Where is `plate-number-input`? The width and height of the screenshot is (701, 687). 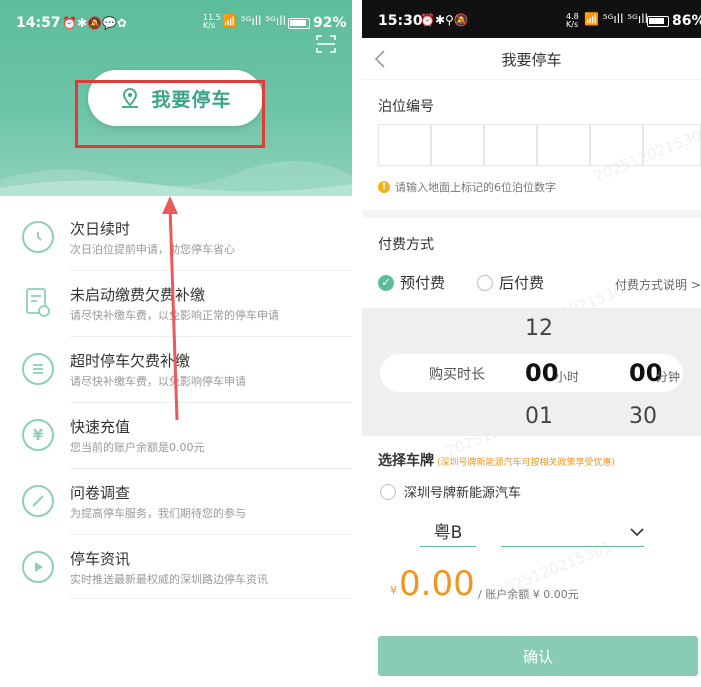
plate-number-input is located at coordinates (572, 532).